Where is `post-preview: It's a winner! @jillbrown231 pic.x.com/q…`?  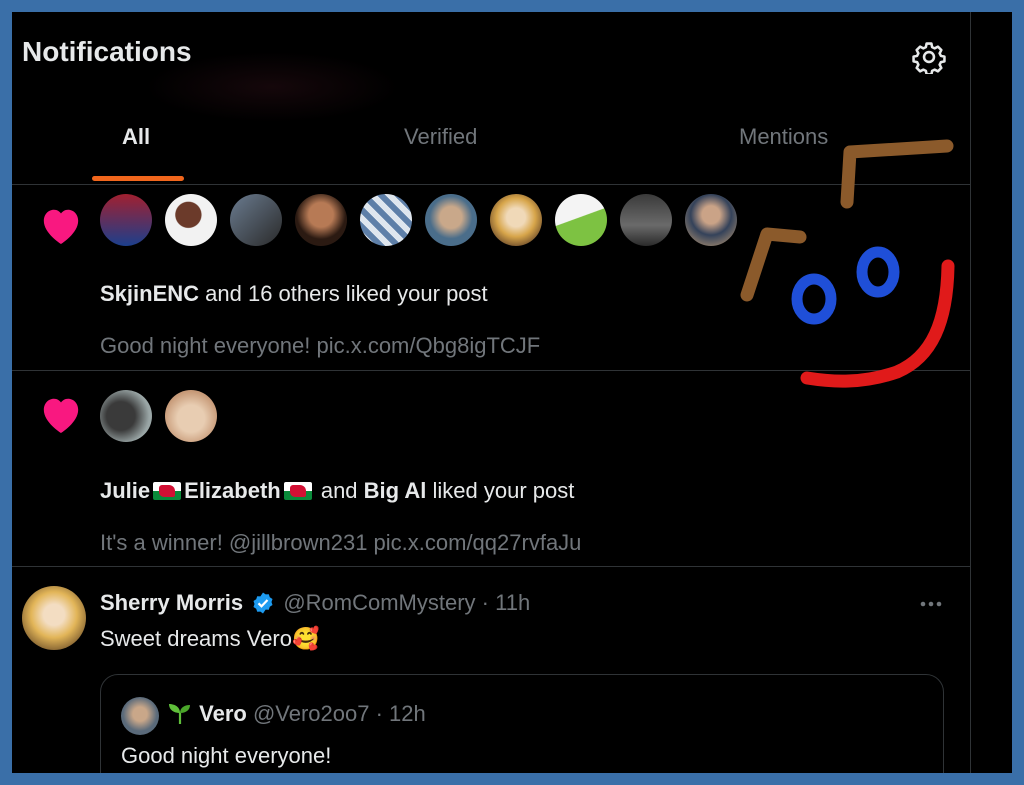 post-preview: It's a winner! @jillbrown231 pic.x.com/q… is located at coordinates (340, 543).